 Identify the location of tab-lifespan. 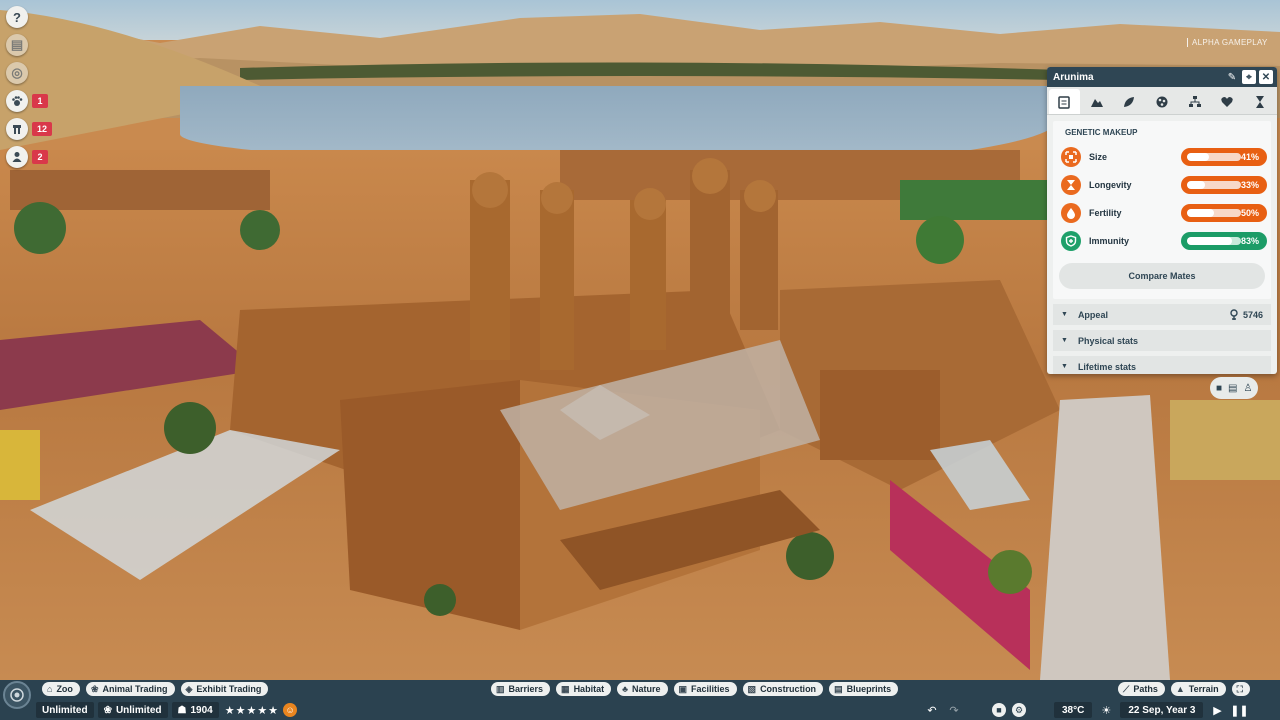
(1259, 101).